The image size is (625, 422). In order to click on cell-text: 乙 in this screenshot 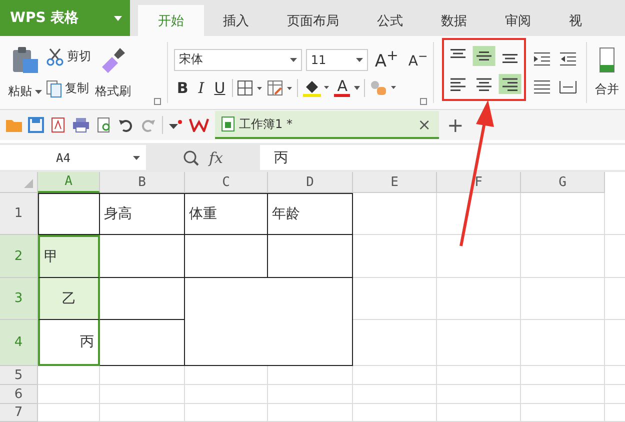, I will do `click(69, 299)`.